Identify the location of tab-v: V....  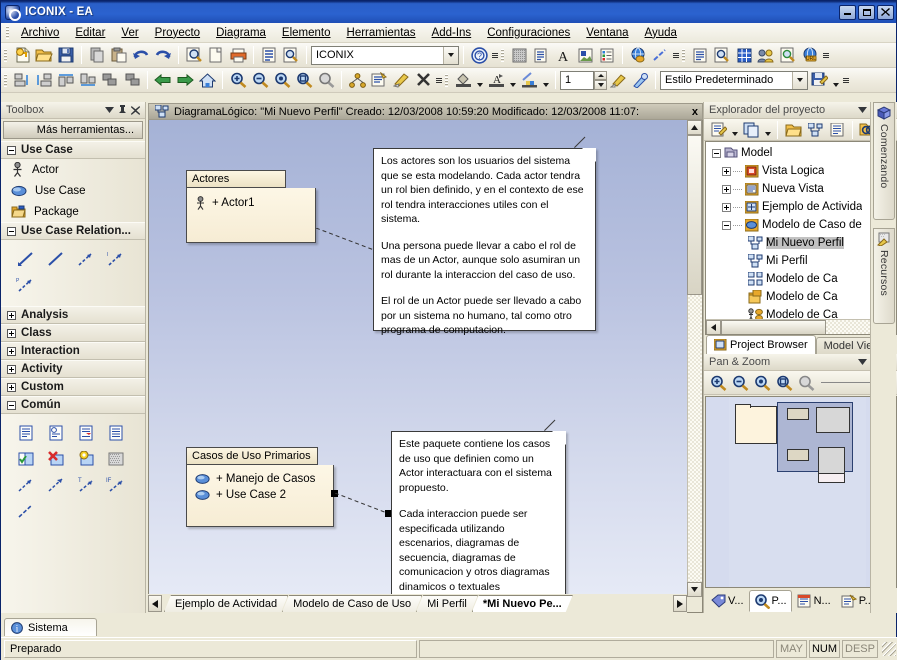
(727, 601).